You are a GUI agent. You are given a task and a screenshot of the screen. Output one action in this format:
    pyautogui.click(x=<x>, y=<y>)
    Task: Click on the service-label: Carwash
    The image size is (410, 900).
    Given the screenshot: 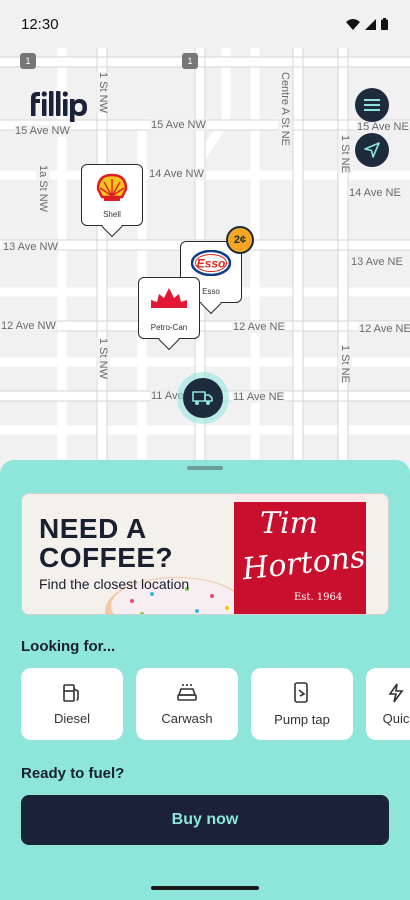 What is the action you would take?
    pyautogui.click(x=187, y=718)
    